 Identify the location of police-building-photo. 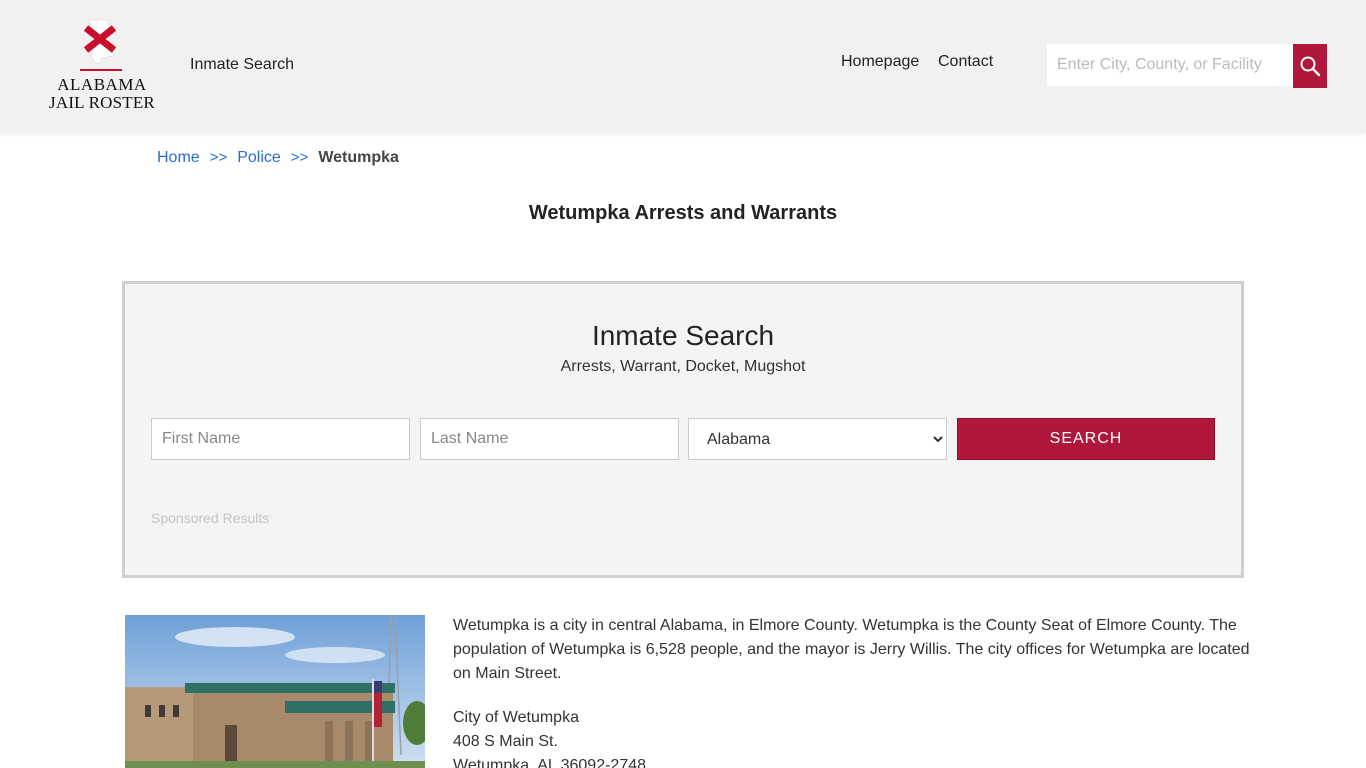
(275, 691).